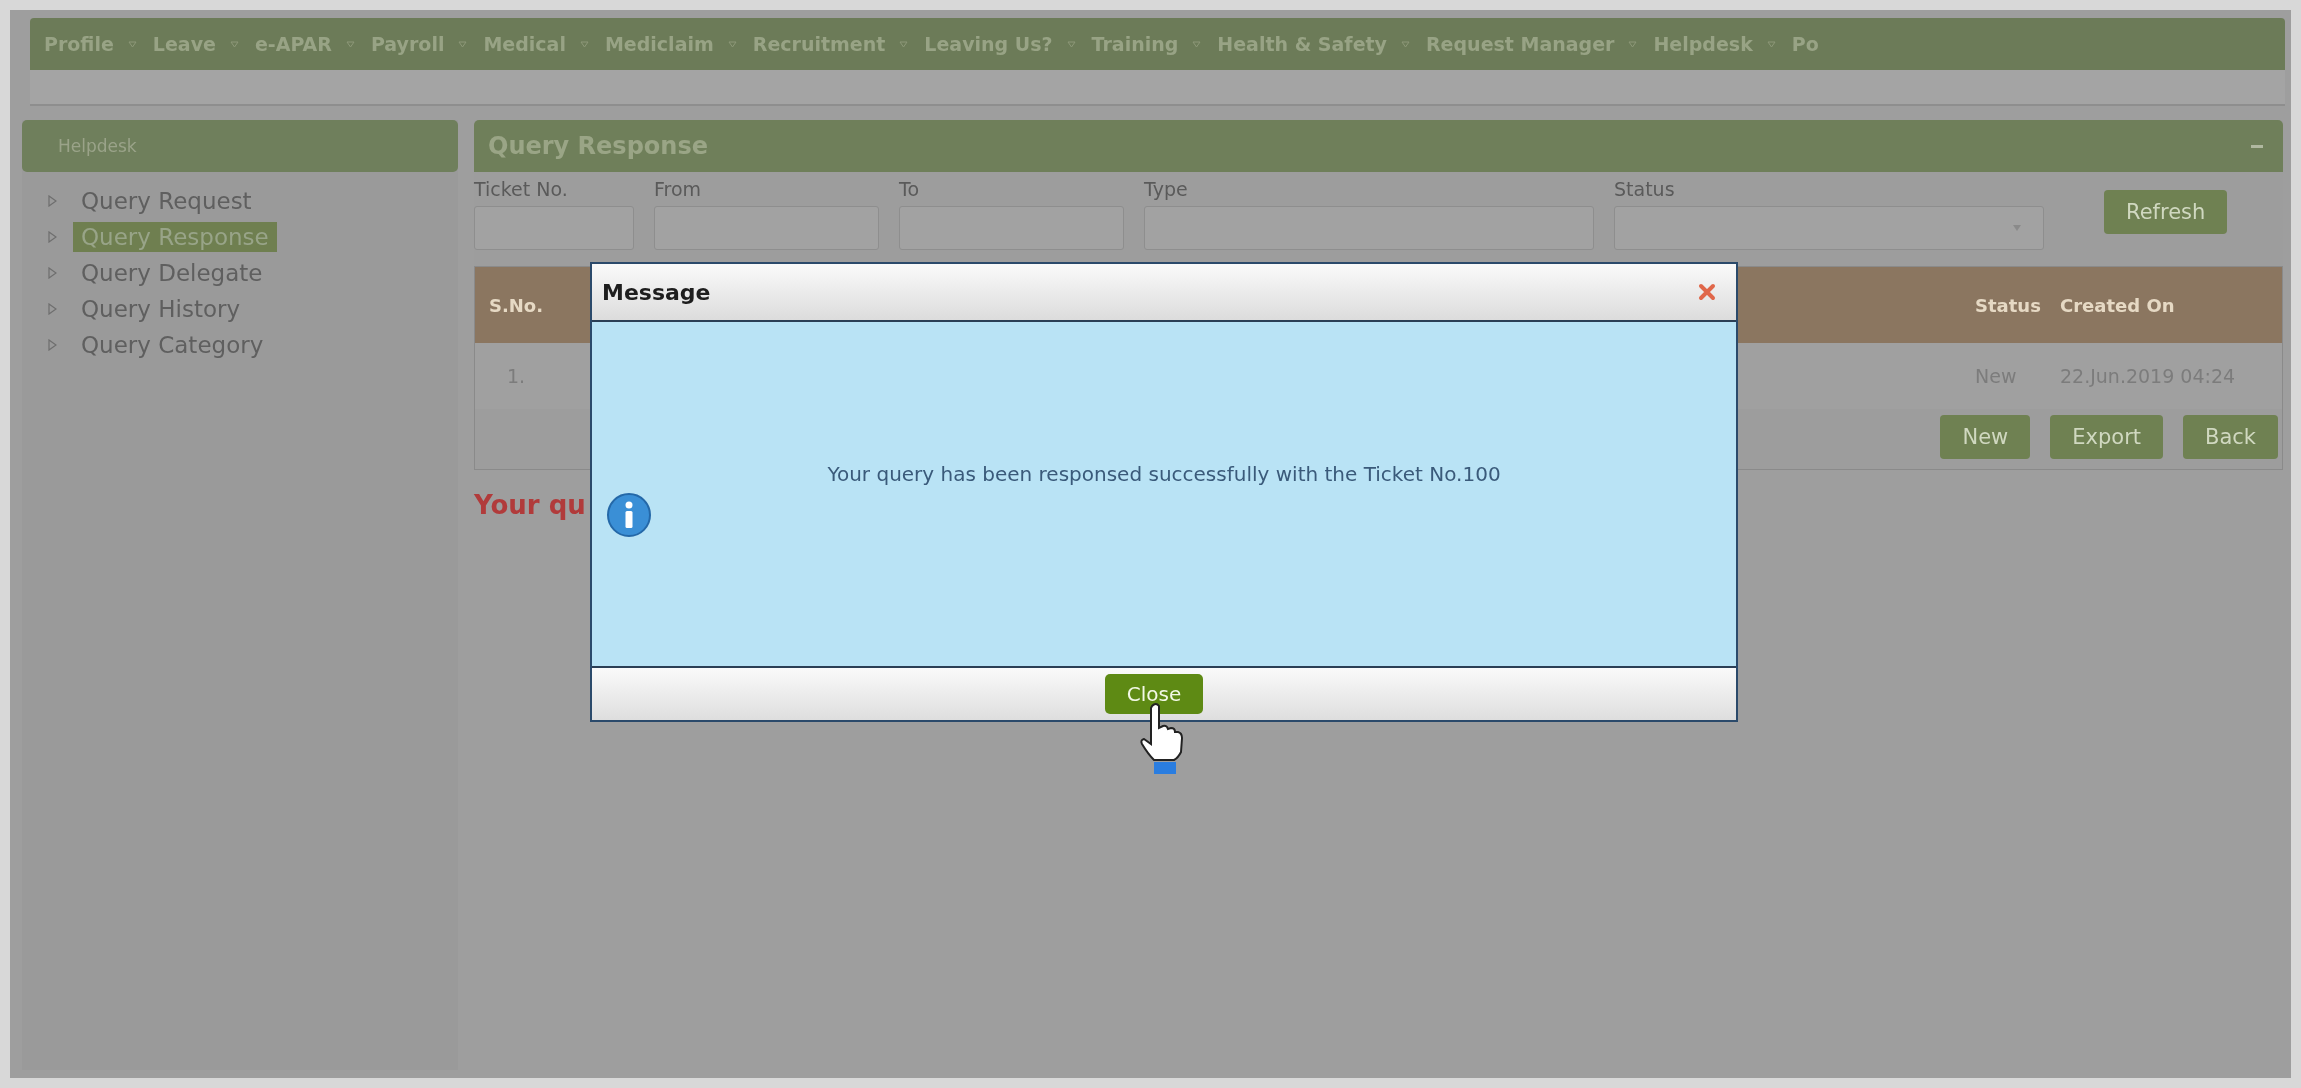  Describe the element at coordinates (656, 292) in the screenshot. I see `dialog-title: Message` at that location.